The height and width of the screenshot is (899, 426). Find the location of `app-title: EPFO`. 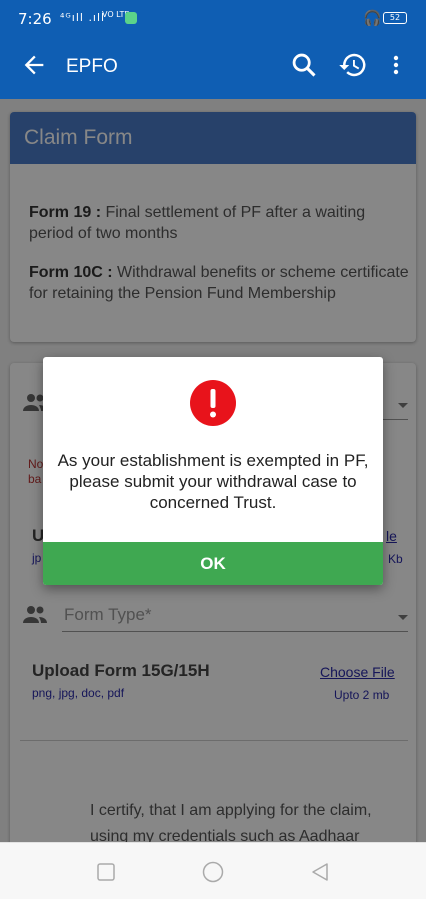

app-title: EPFO is located at coordinates (92, 66).